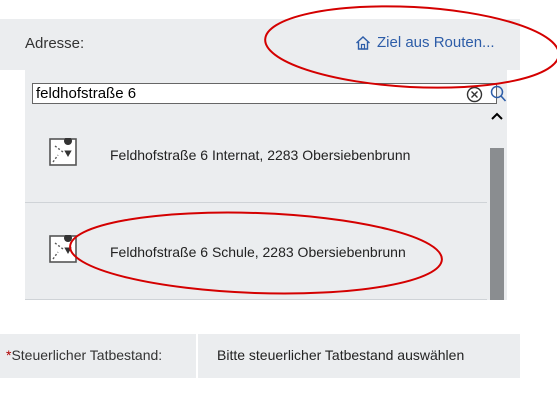 The height and width of the screenshot is (396, 557). I want to click on chevron-up-icon, so click(497, 116).